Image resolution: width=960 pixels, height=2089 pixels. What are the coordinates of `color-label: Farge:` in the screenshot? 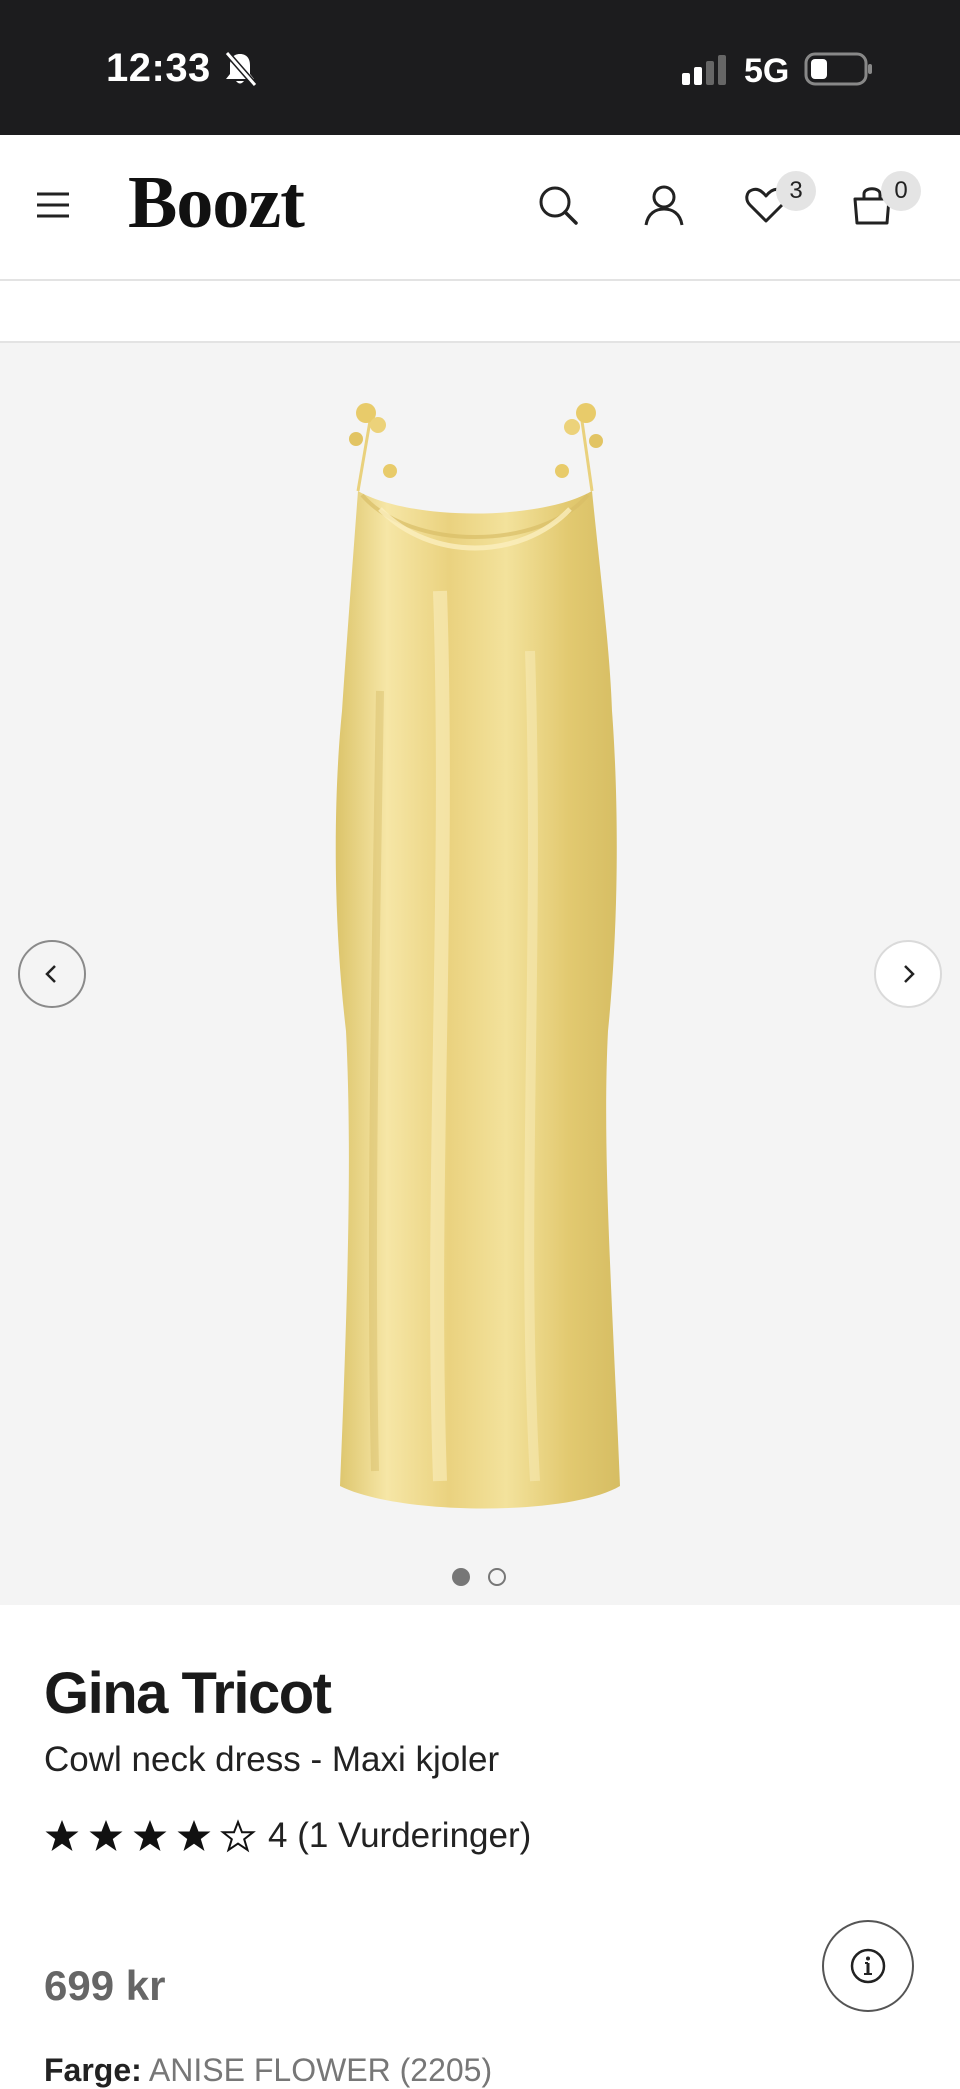 It's located at (93, 2070).